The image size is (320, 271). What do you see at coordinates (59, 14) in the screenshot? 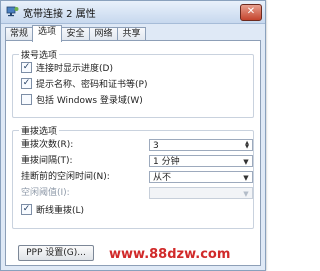
I see `window-title: 宽带连接 2 属性` at bounding box center [59, 14].